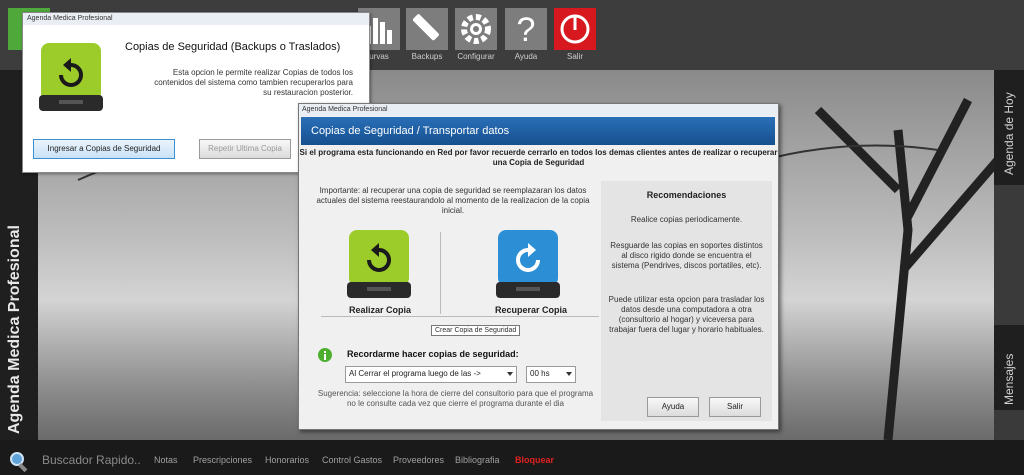 The width and height of the screenshot is (1024, 475). I want to click on toolbar-button-salir, so click(575, 29).